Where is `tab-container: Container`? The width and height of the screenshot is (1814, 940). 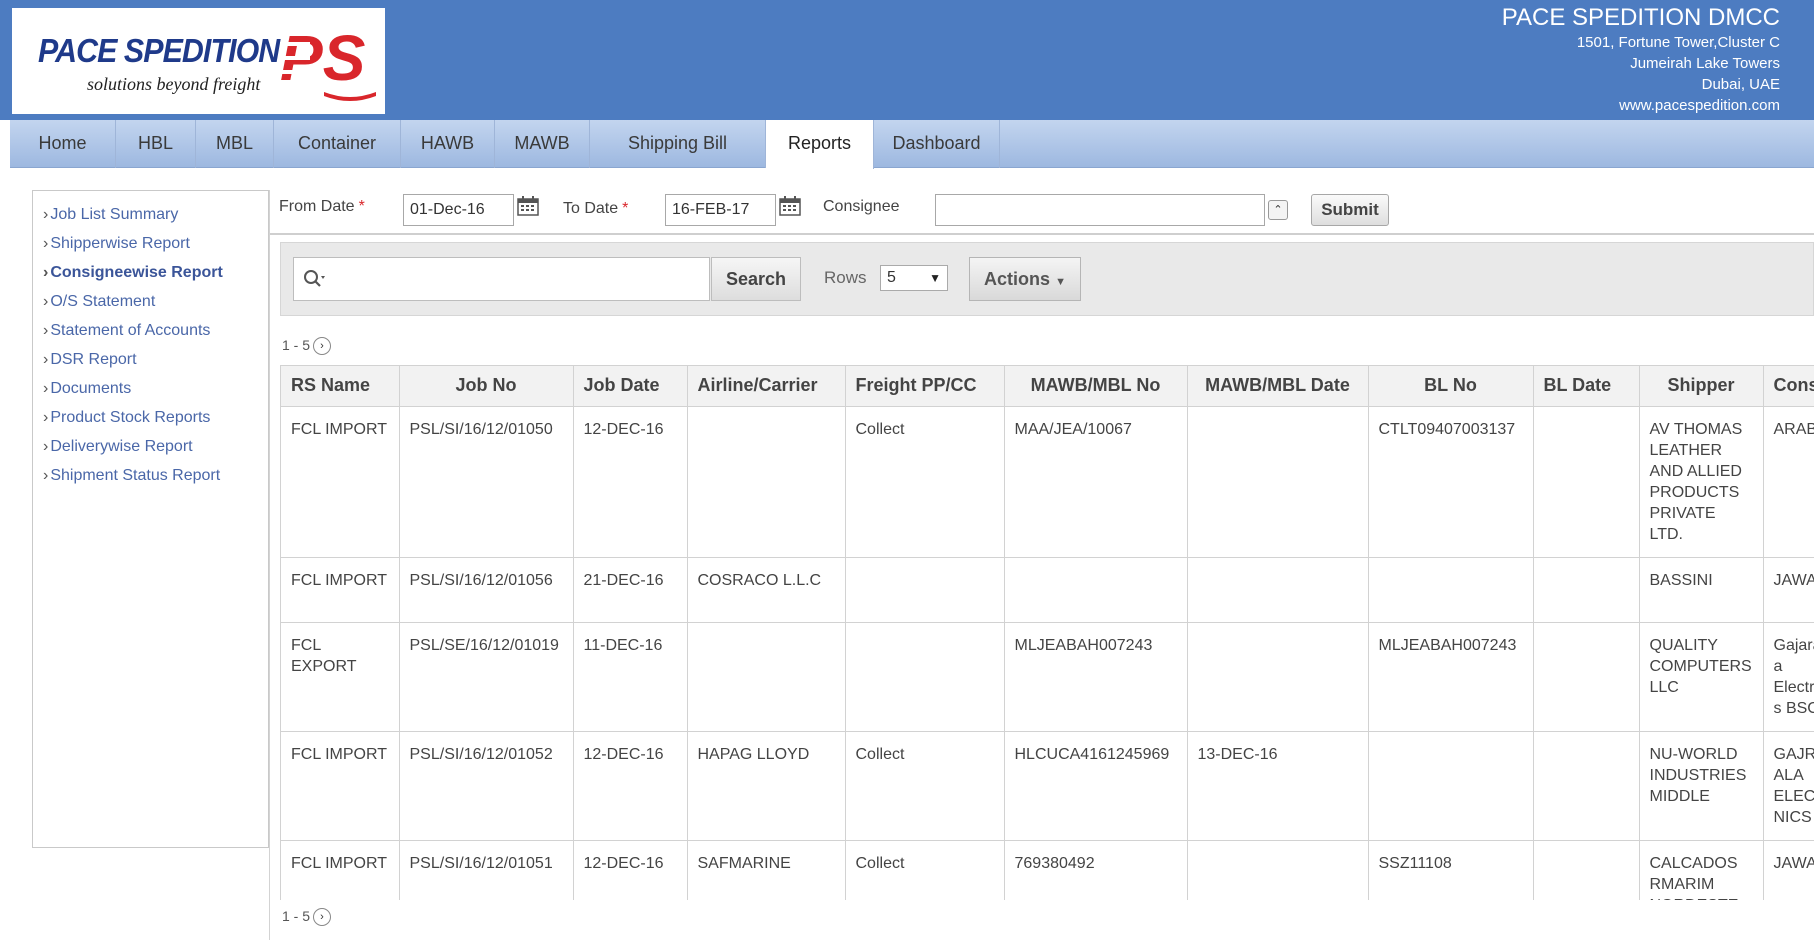
tab-container: Container is located at coordinates (337, 144).